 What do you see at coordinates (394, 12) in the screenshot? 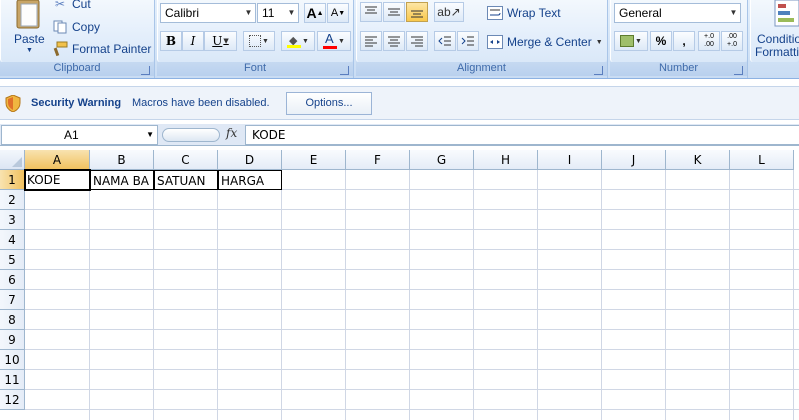
I see `align-middle-button` at bounding box center [394, 12].